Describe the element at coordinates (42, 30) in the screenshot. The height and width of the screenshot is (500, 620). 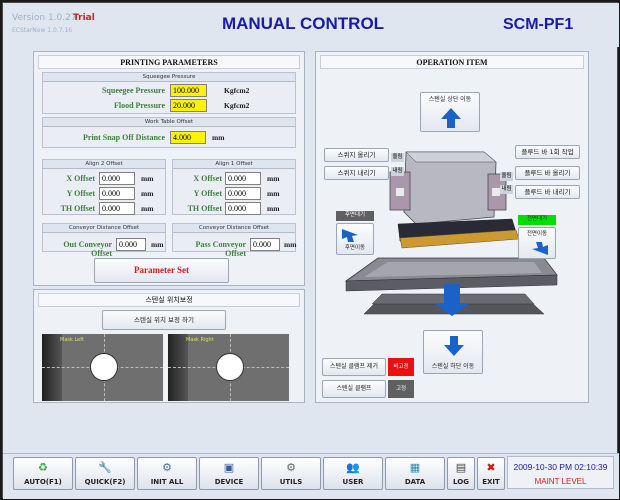
I see `subversion-label: ECStarNew 1.0.7.16` at that location.